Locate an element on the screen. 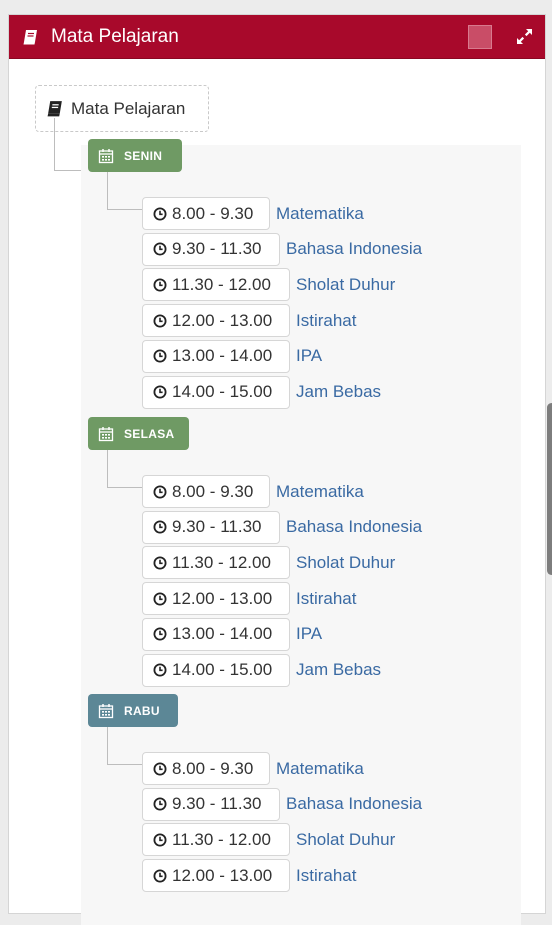 The height and width of the screenshot is (925, 552). day-badge-rabu: RABU is located at coordinates (133, 710).